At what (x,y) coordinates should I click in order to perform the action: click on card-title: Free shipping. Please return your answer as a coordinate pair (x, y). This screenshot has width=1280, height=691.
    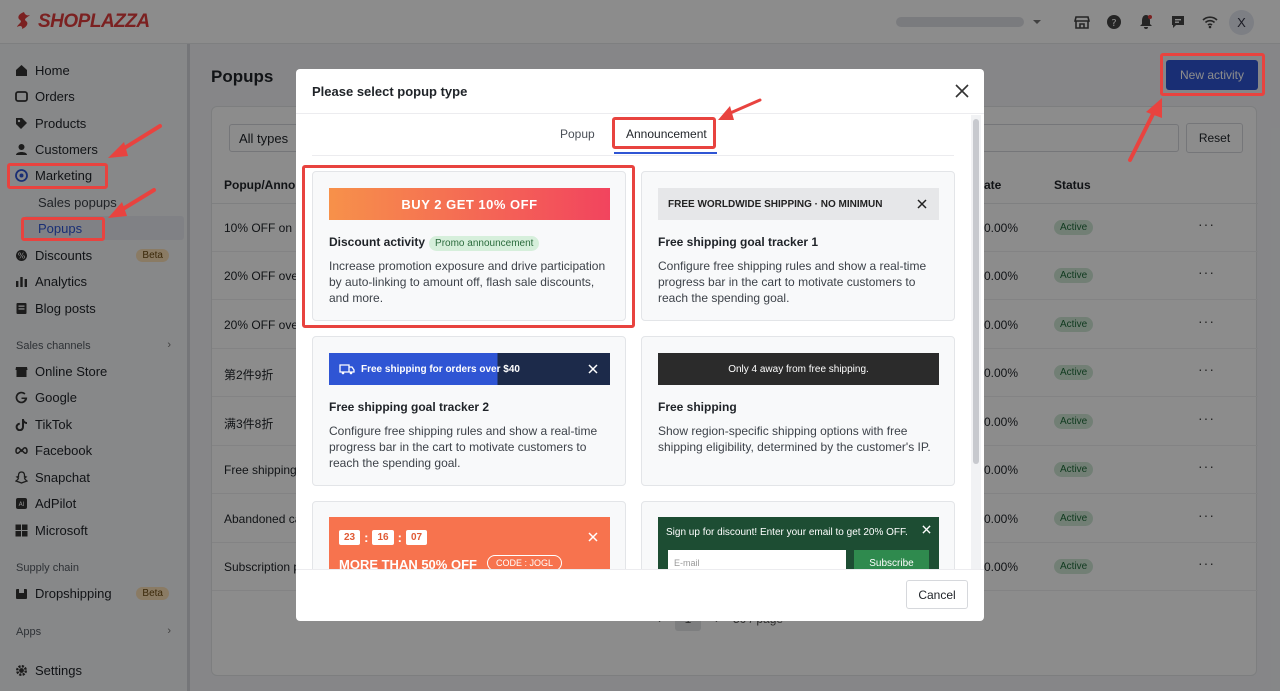
    Looking at the image, I should click on (697, 407).